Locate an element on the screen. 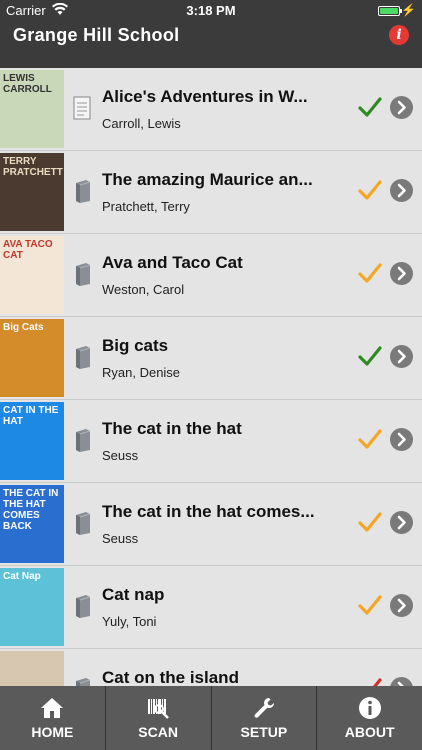 The height and width of the screenshot is (750, 422). cover-text: THE CAT IN THE HAT COMES BACK is located at coordinates (31, 510).